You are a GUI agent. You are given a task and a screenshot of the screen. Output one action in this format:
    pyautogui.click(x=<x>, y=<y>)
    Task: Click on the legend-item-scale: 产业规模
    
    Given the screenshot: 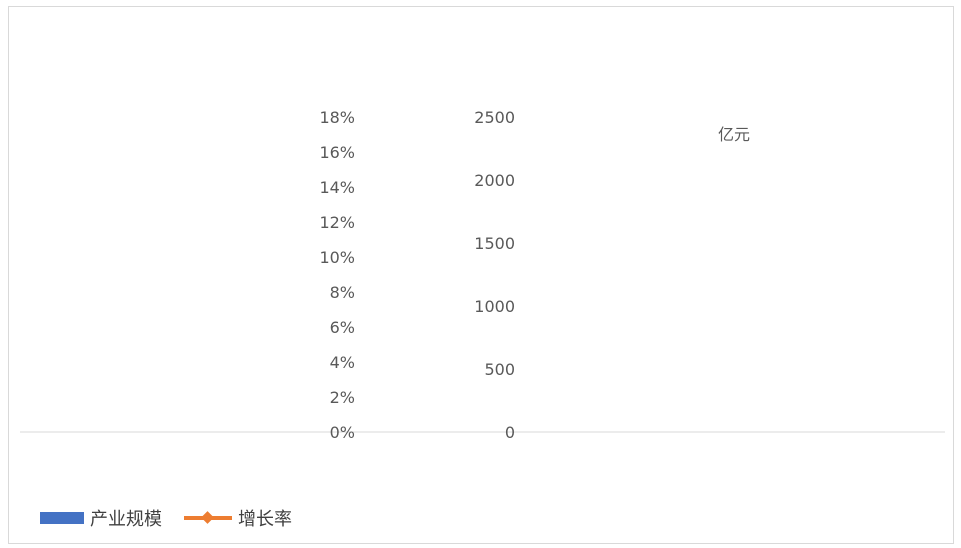 What is the action you would take?
    pyautogui.click(x=101, y=518)
    